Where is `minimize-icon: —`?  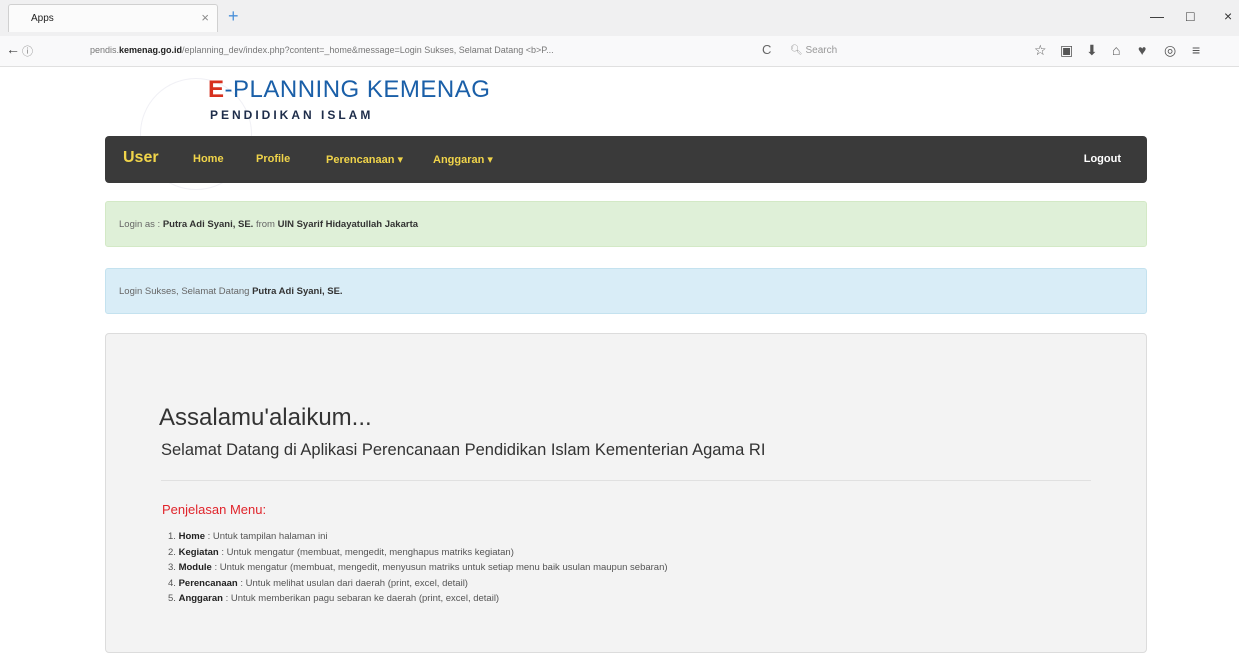
minimize-icon: — is located at coordinates (1157, 16).